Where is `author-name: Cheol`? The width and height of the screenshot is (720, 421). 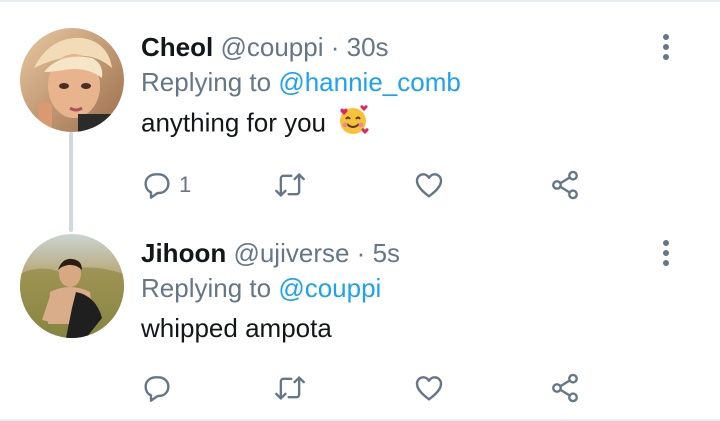 author-name: Cheol is located at coordinates (177, 47).